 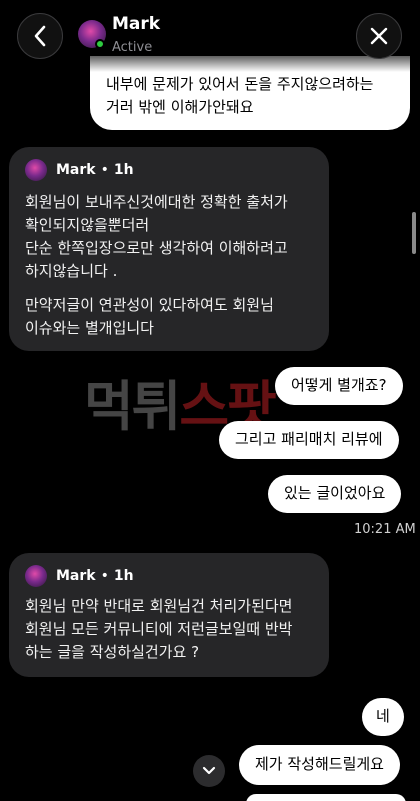 What do you see at coordinates (319, 765) in the screenshot?
I see `outgoing-message: 제가 작성해드릴게요` at bounding box center [319, 765].